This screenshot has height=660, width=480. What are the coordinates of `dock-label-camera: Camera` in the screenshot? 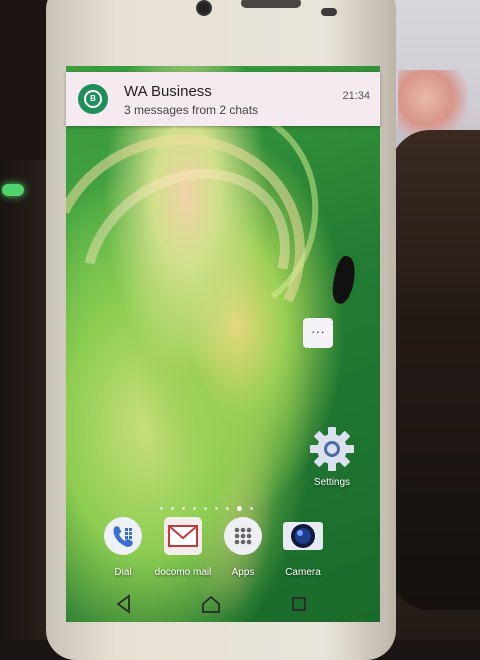 It's located at (303, 572).